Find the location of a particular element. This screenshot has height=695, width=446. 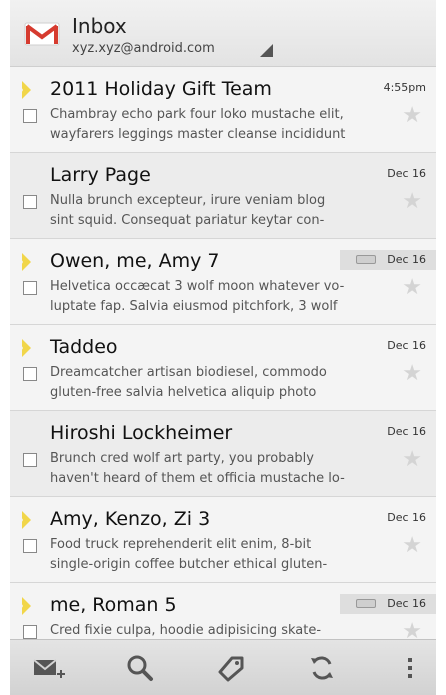

label-icon is located at coordinates (231, 669).